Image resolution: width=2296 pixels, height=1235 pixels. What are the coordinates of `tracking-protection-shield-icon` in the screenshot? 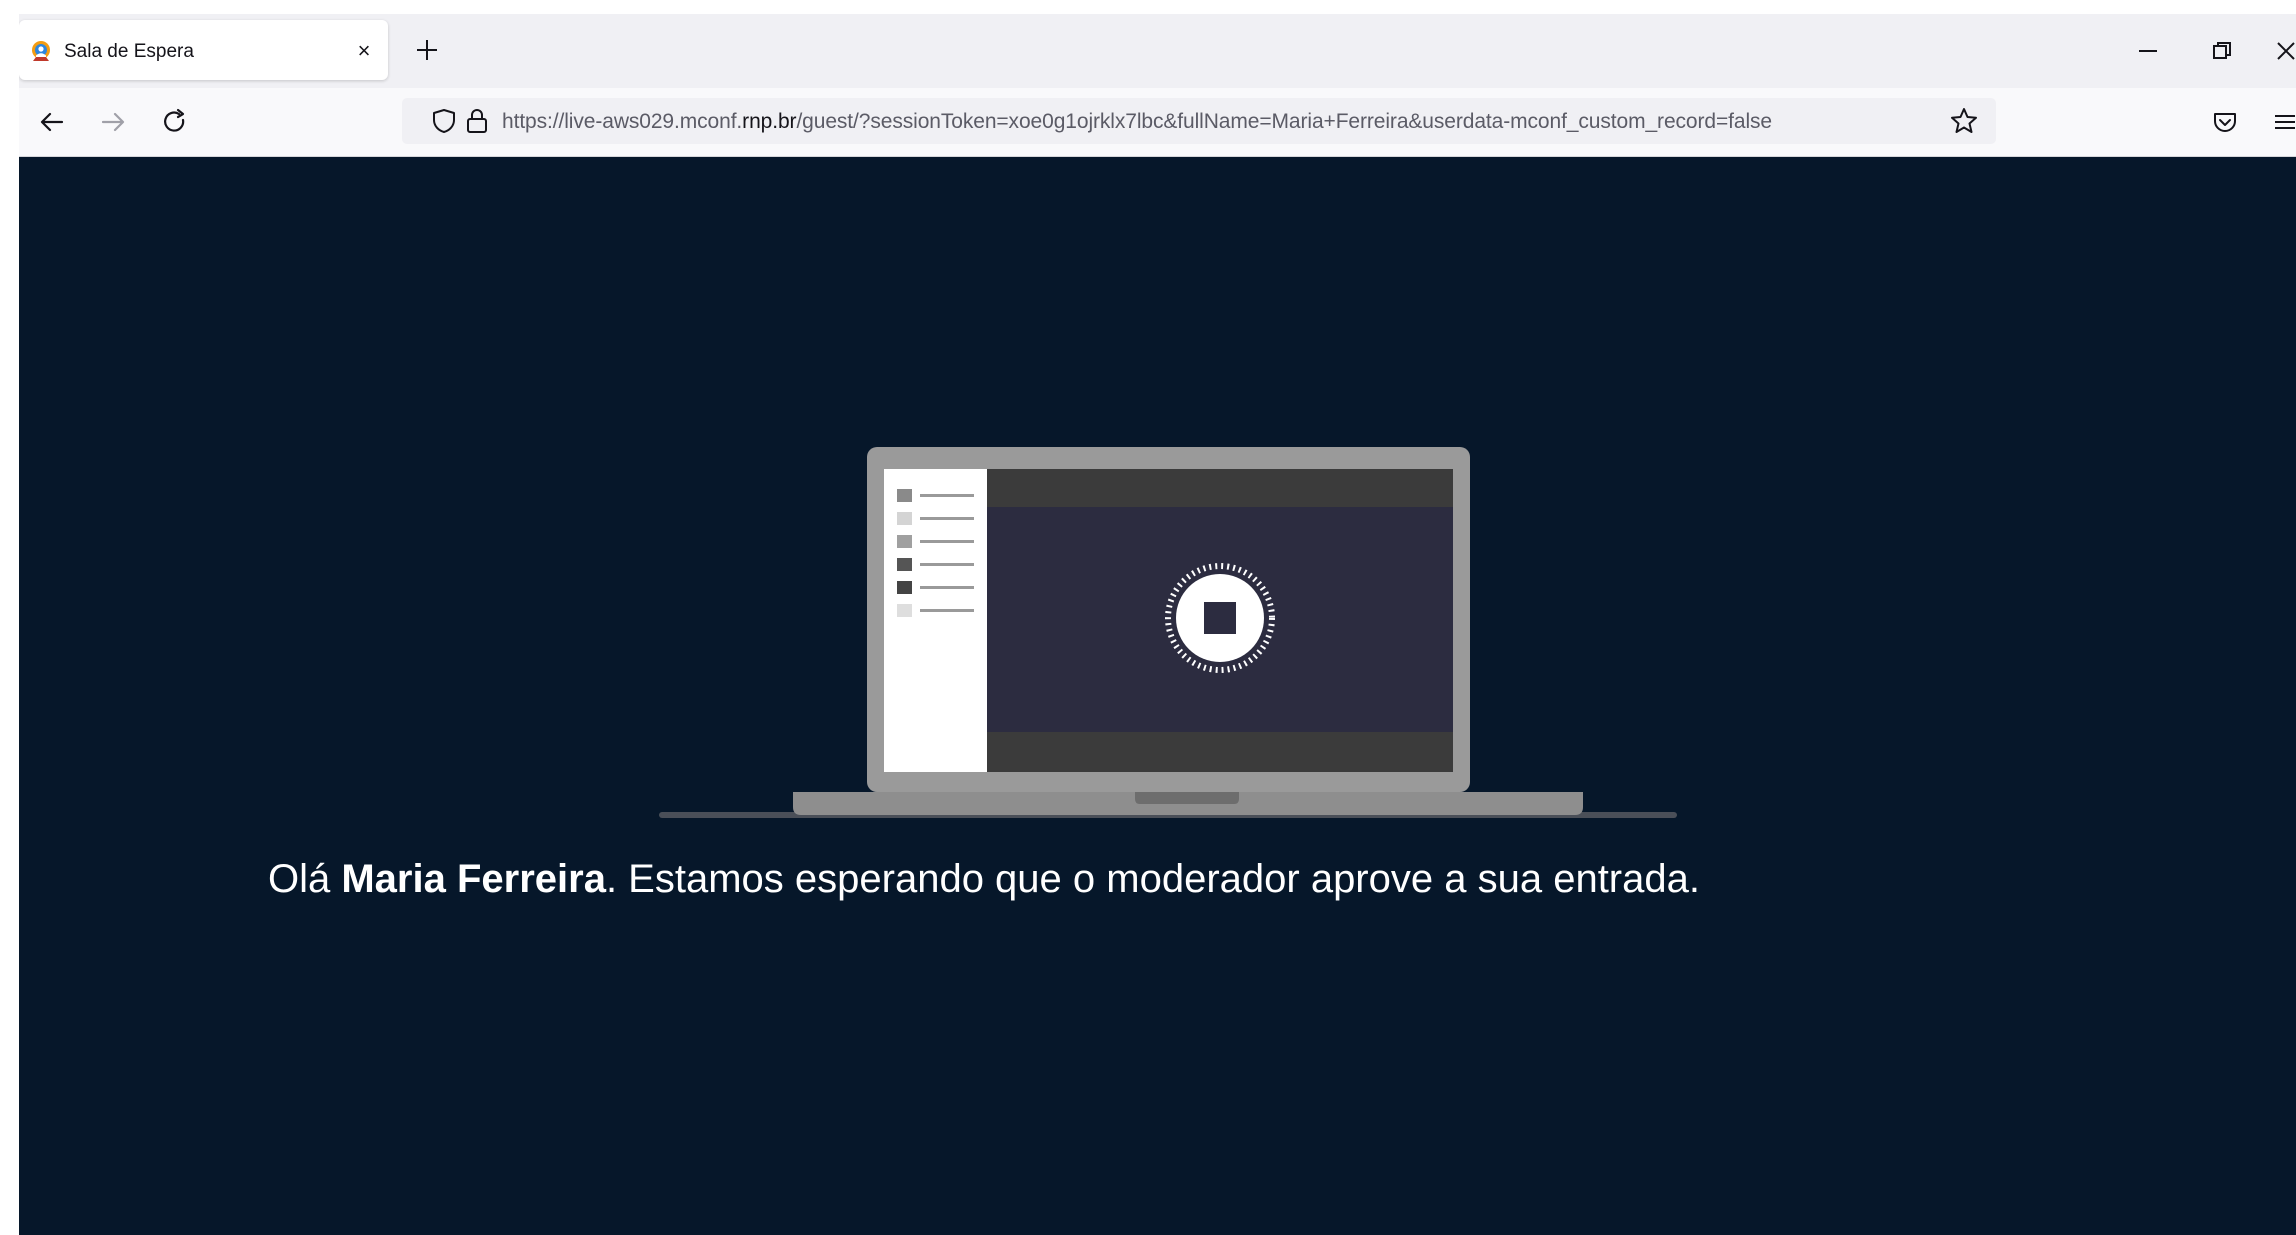 It's located at (444, 121).